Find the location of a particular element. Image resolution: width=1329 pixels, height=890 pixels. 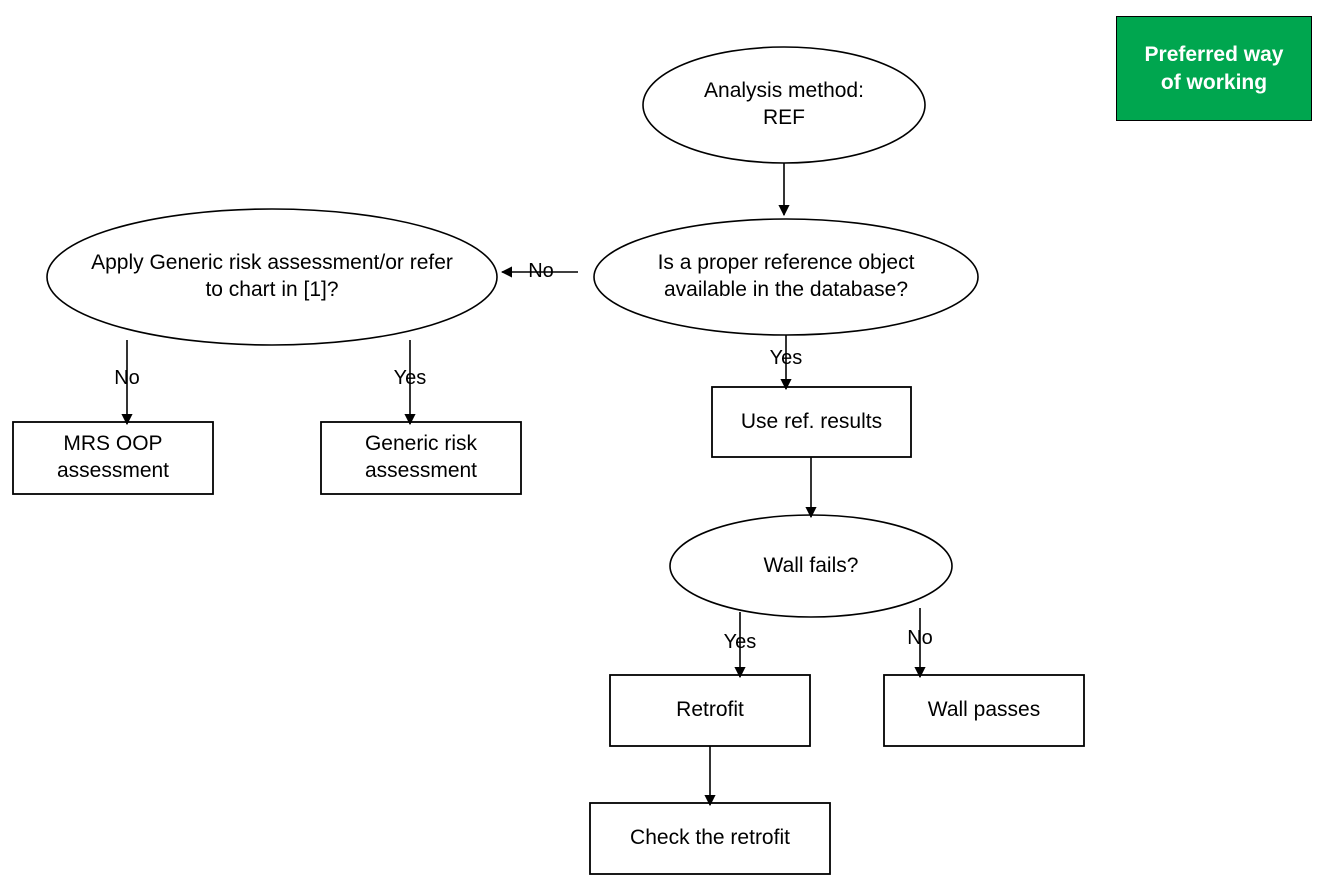

node-shape-wall-fails is located at coordinates (811, 566).